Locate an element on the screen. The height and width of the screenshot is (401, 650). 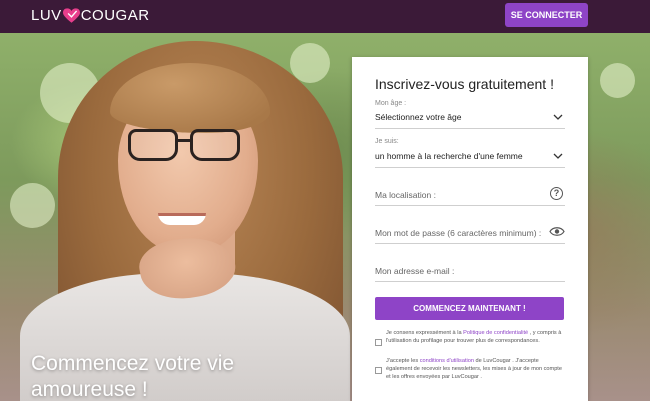
heart-logo-icon is located at coordinates (71, 15).